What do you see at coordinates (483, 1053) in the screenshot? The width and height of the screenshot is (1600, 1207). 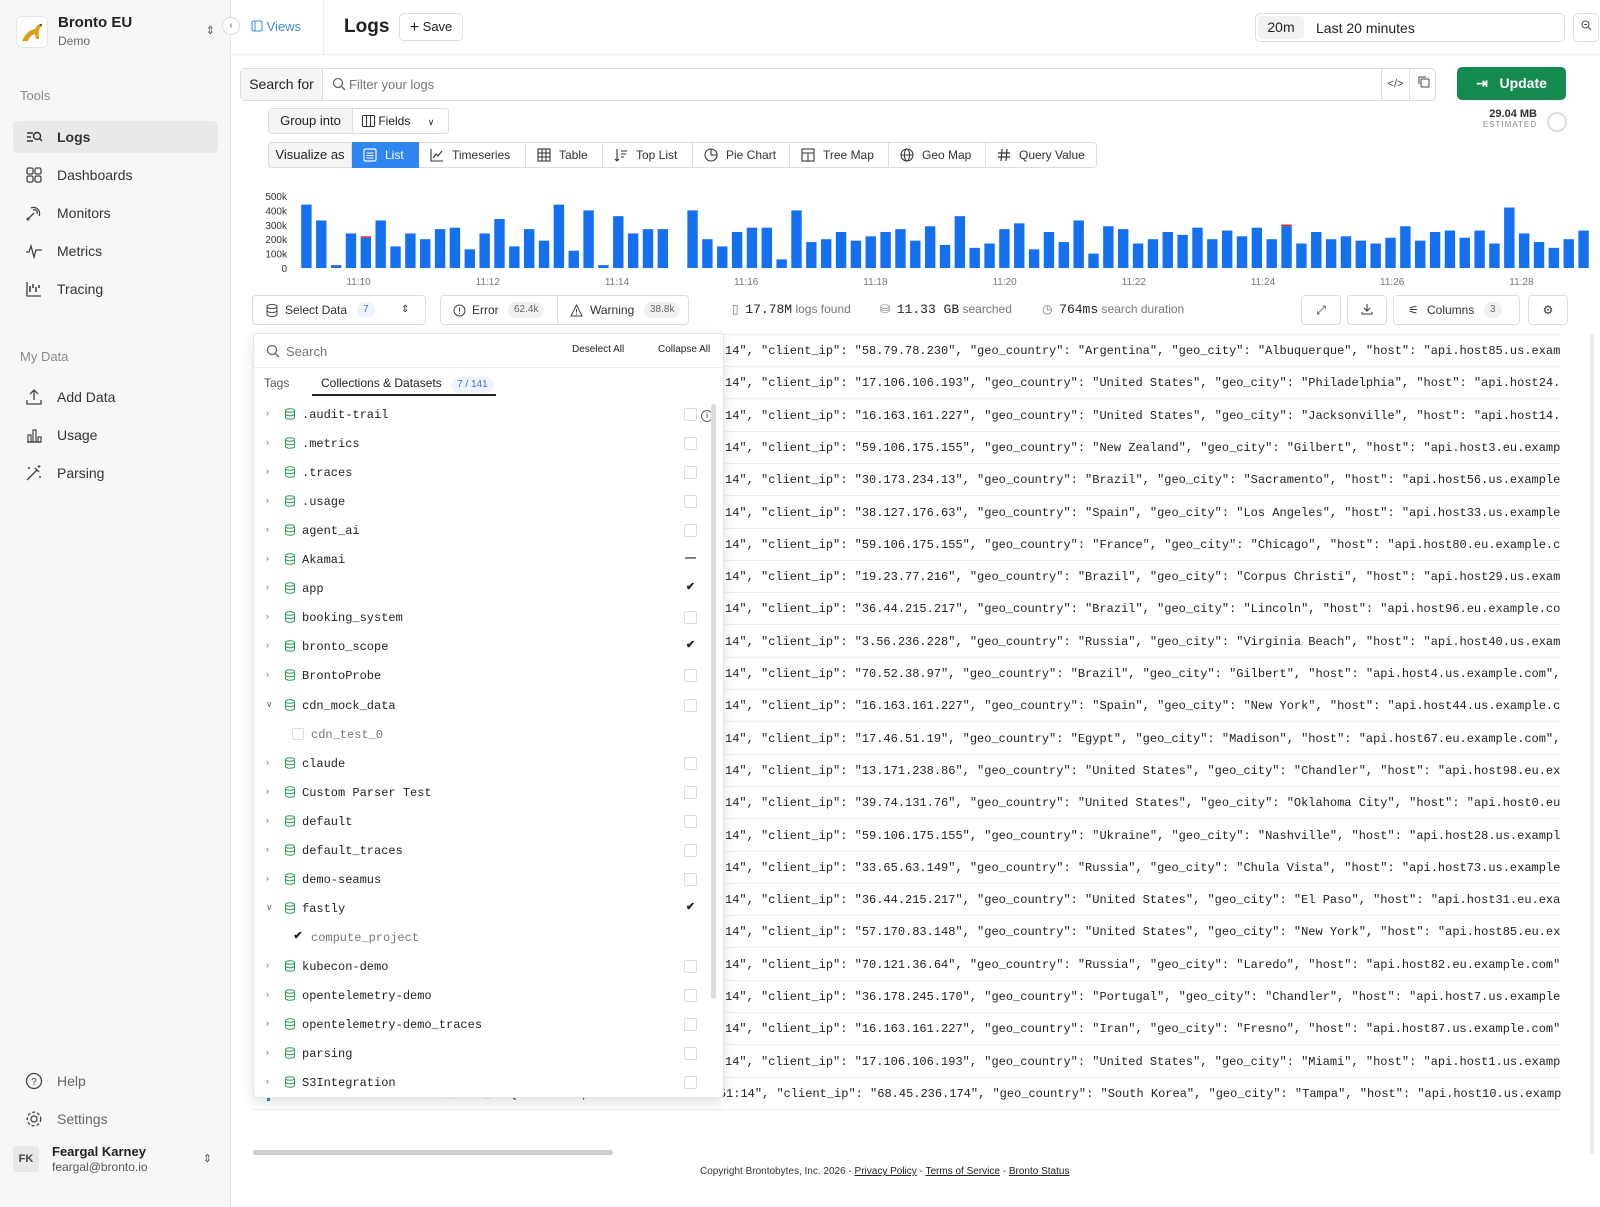 I see `collection-item: › parsing` at bounding box center [483, 1053].